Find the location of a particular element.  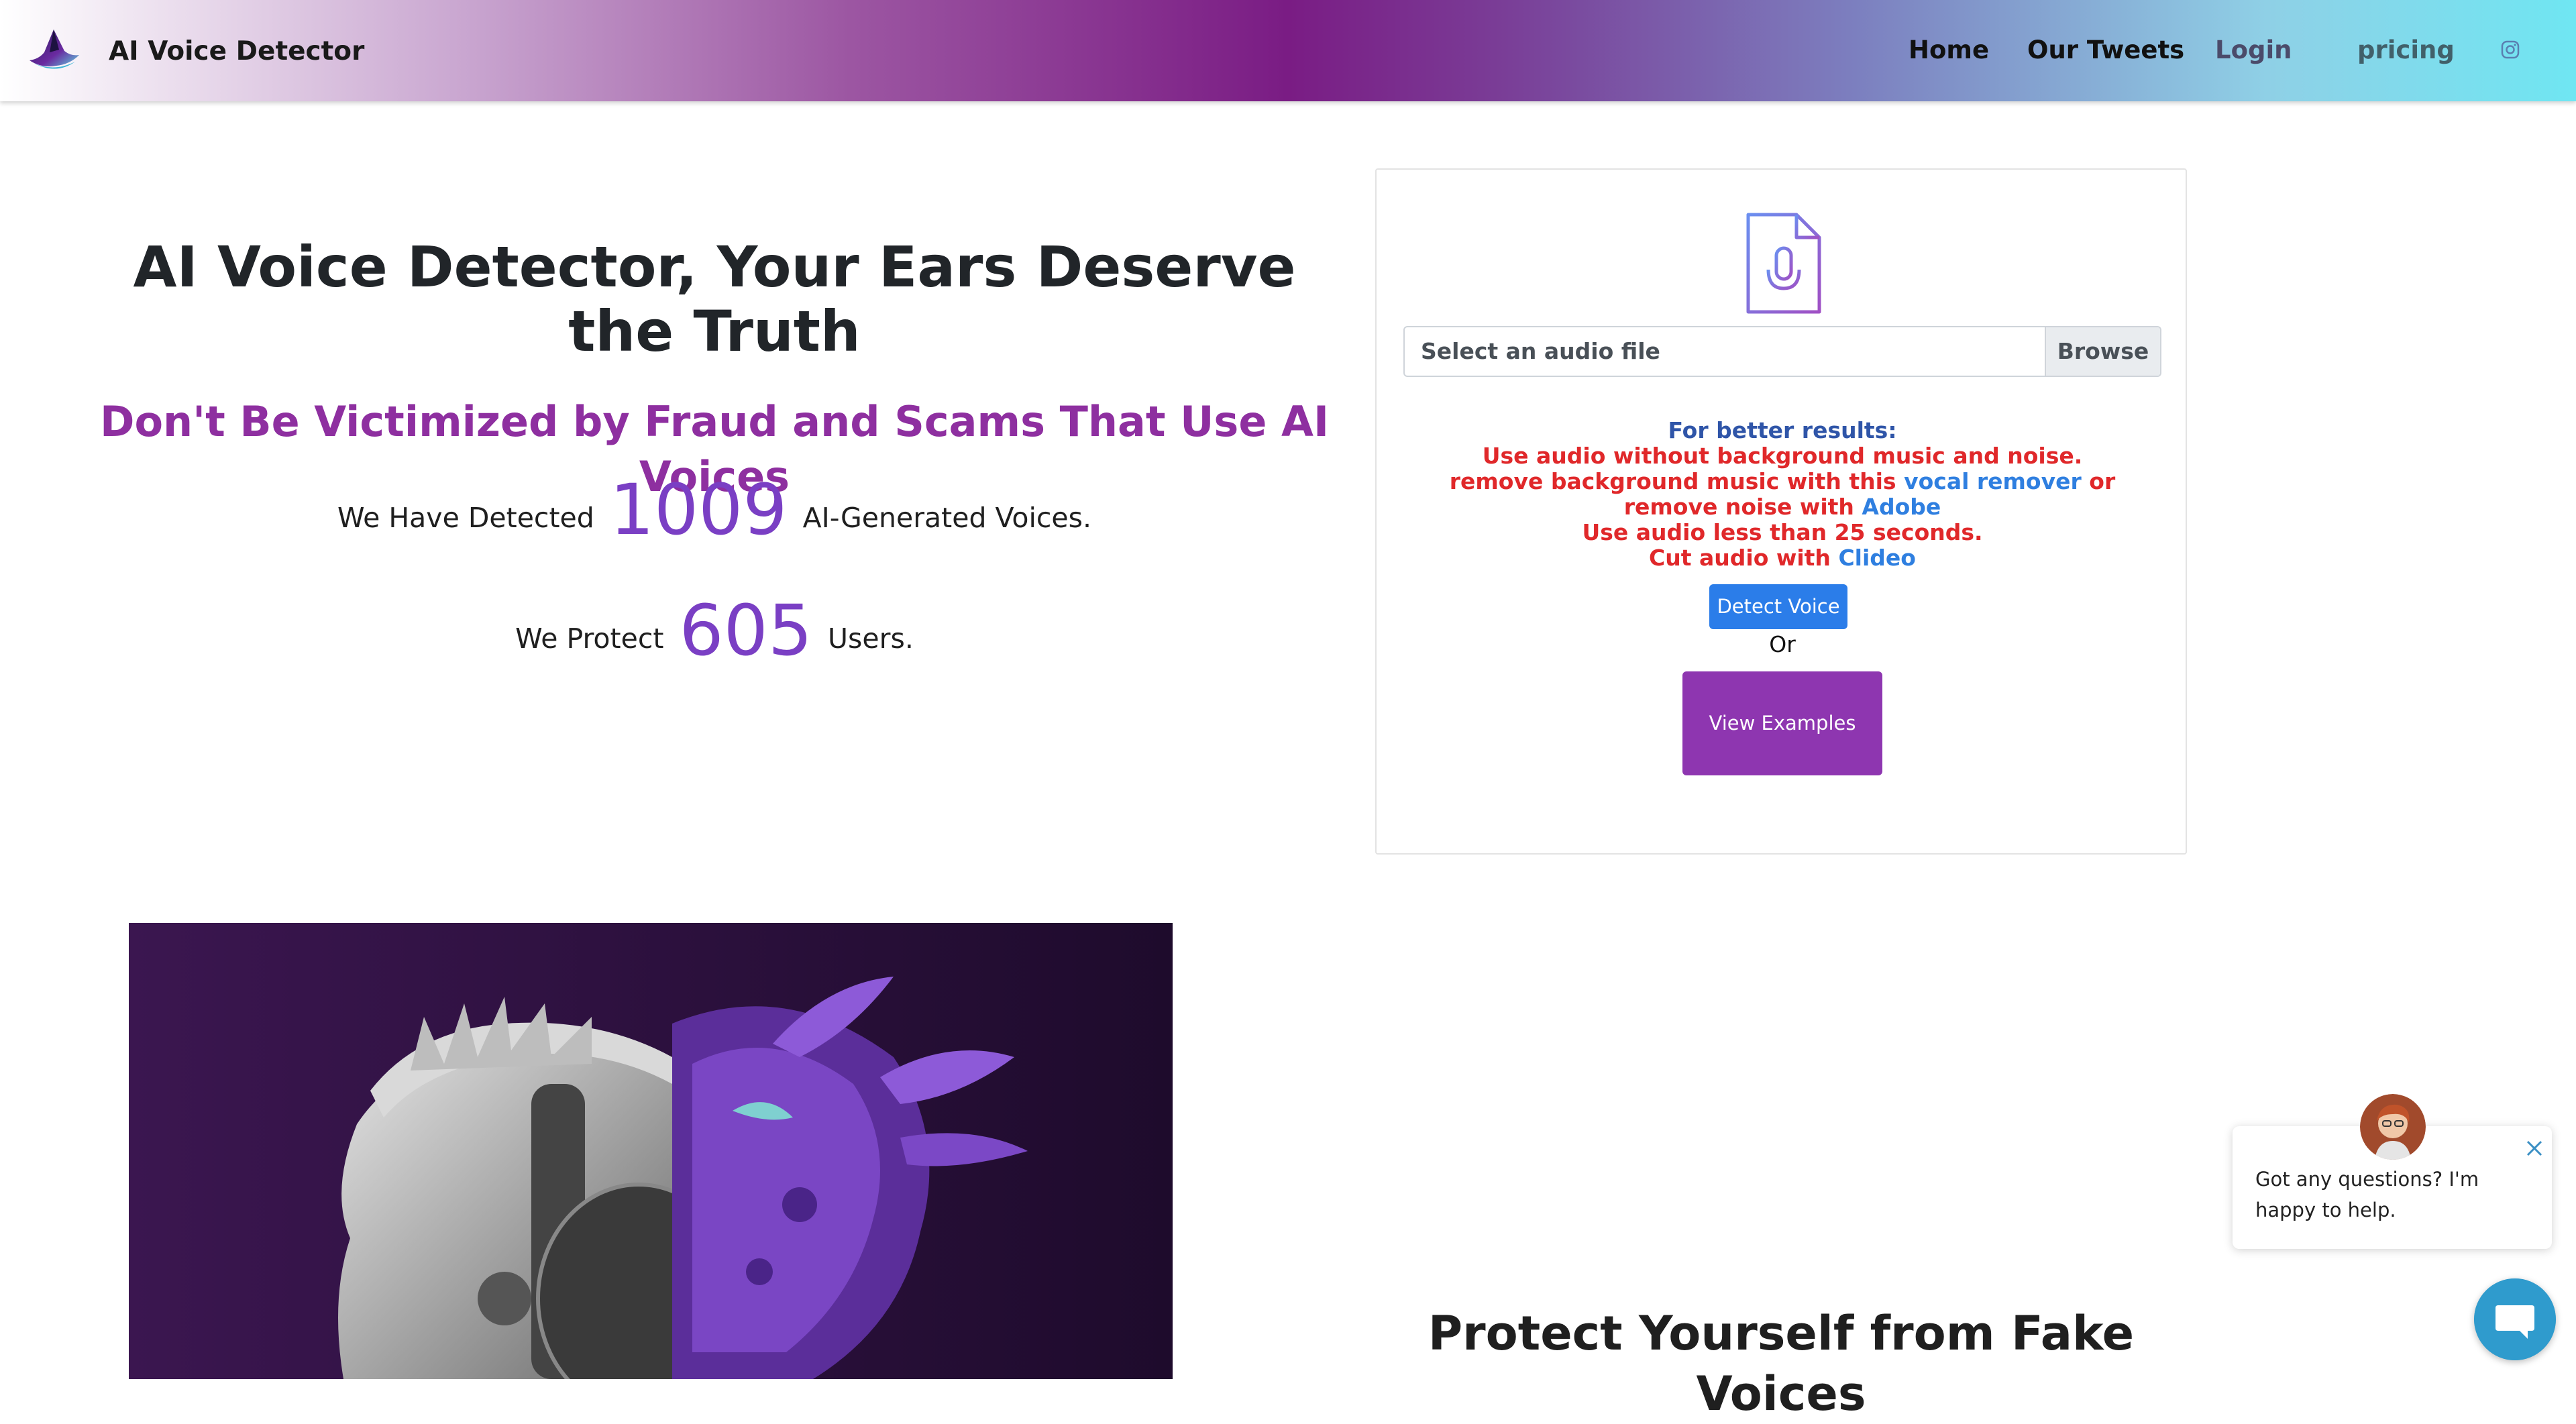

nav-login: Login is located at coordinates (2253, 51).